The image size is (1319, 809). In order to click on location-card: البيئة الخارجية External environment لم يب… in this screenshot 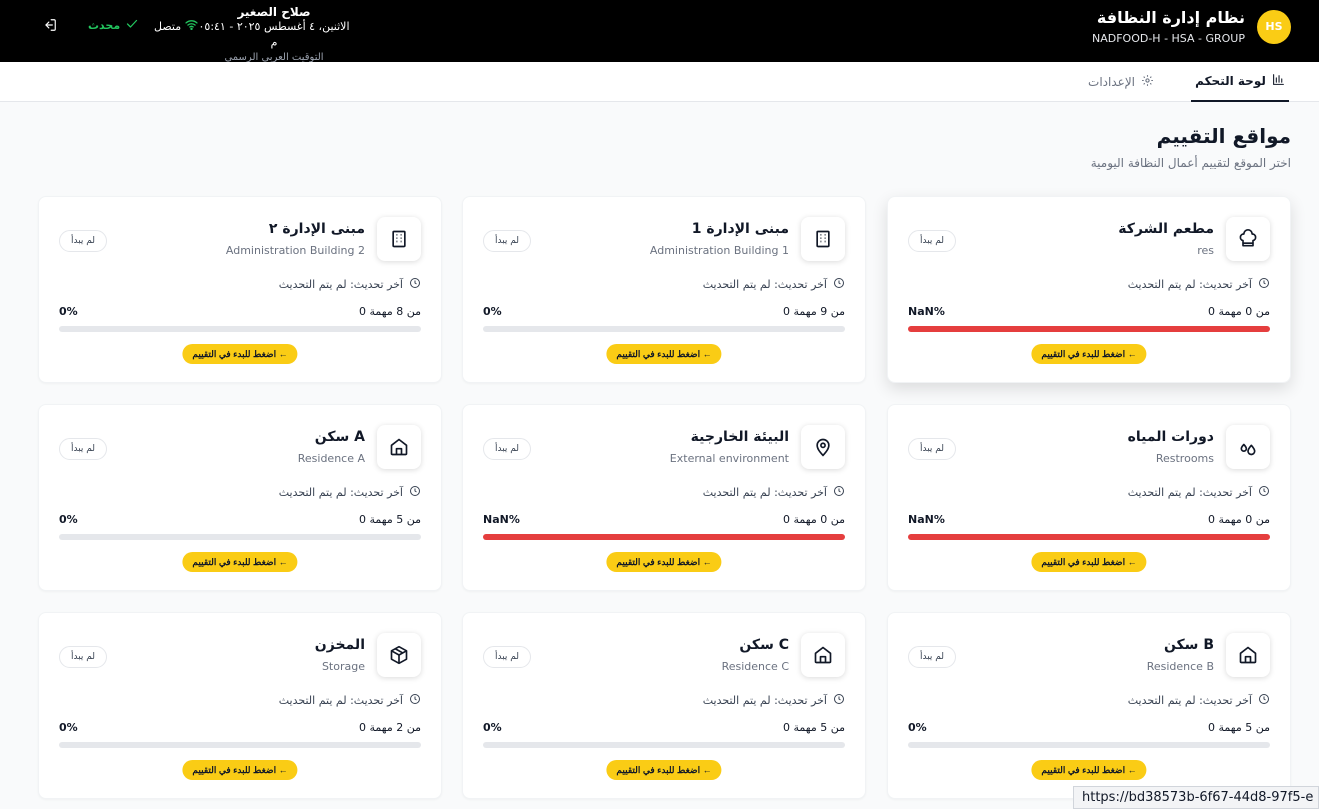, I will do `click(664, 497)`.